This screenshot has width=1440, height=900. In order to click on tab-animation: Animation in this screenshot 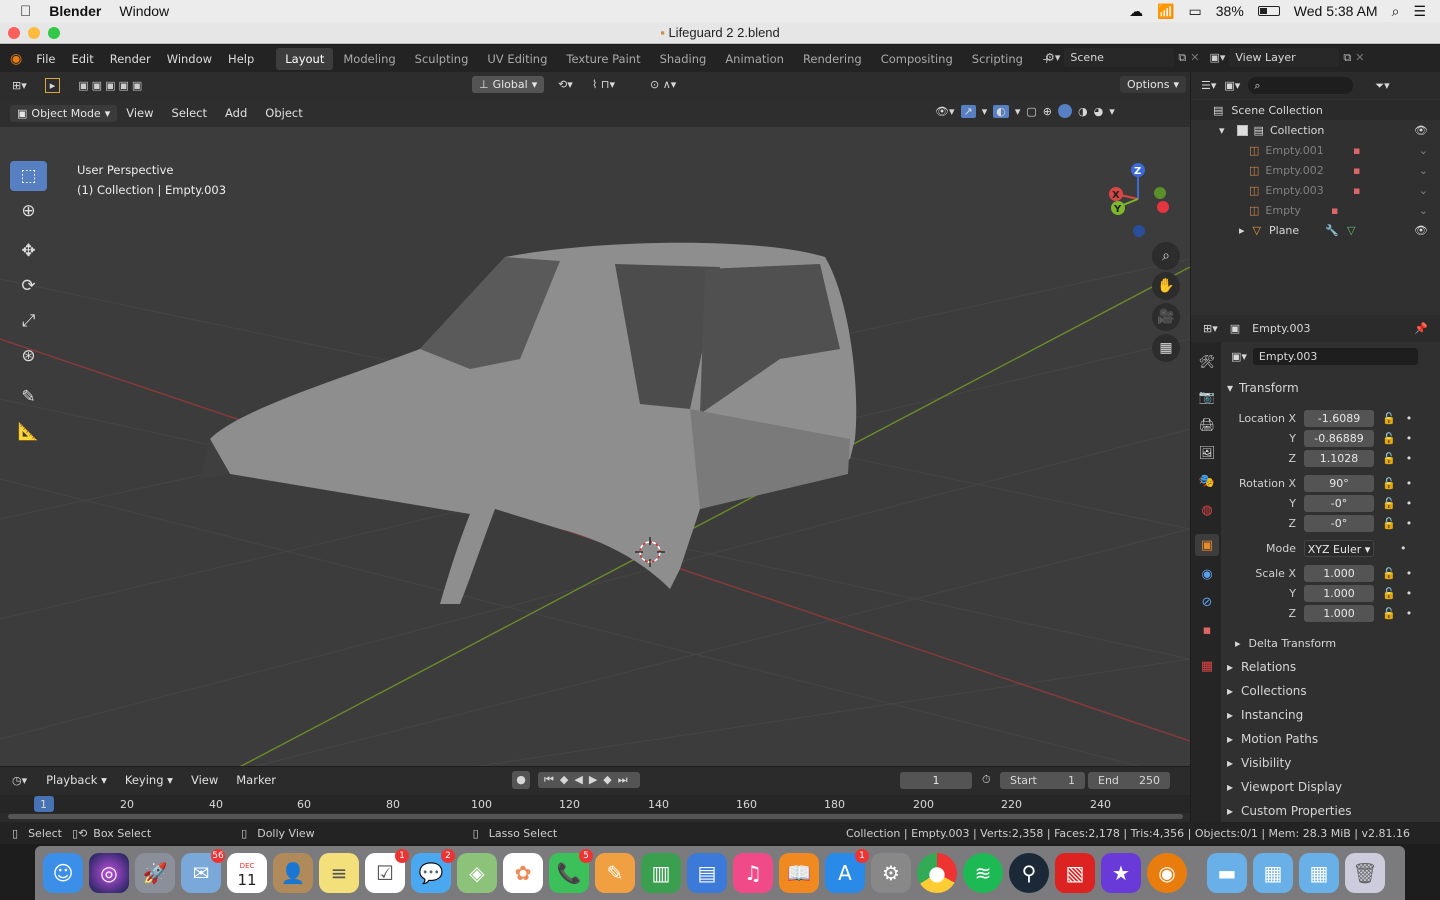, I will do `click(754, 59)`.